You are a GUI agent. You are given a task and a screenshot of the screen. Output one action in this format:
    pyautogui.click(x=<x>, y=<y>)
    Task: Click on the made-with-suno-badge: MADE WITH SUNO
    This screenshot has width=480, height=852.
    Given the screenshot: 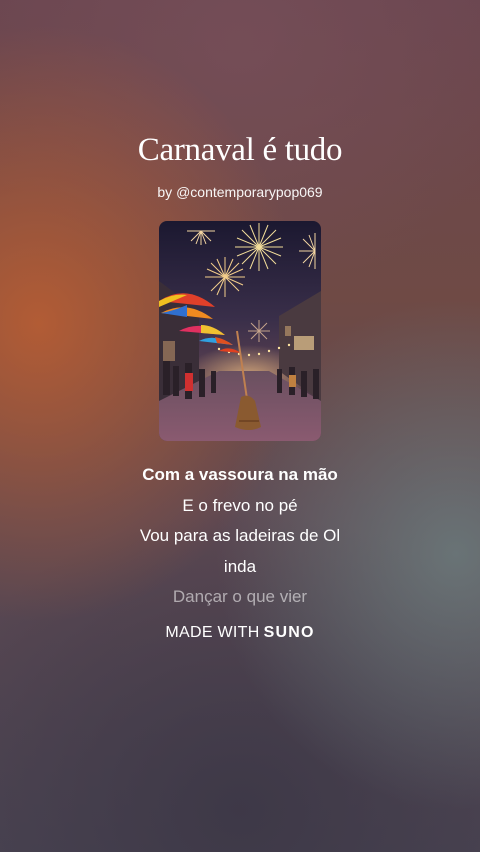 What is the action you would take?
    pyautogui.click(x=240, y=633)
    